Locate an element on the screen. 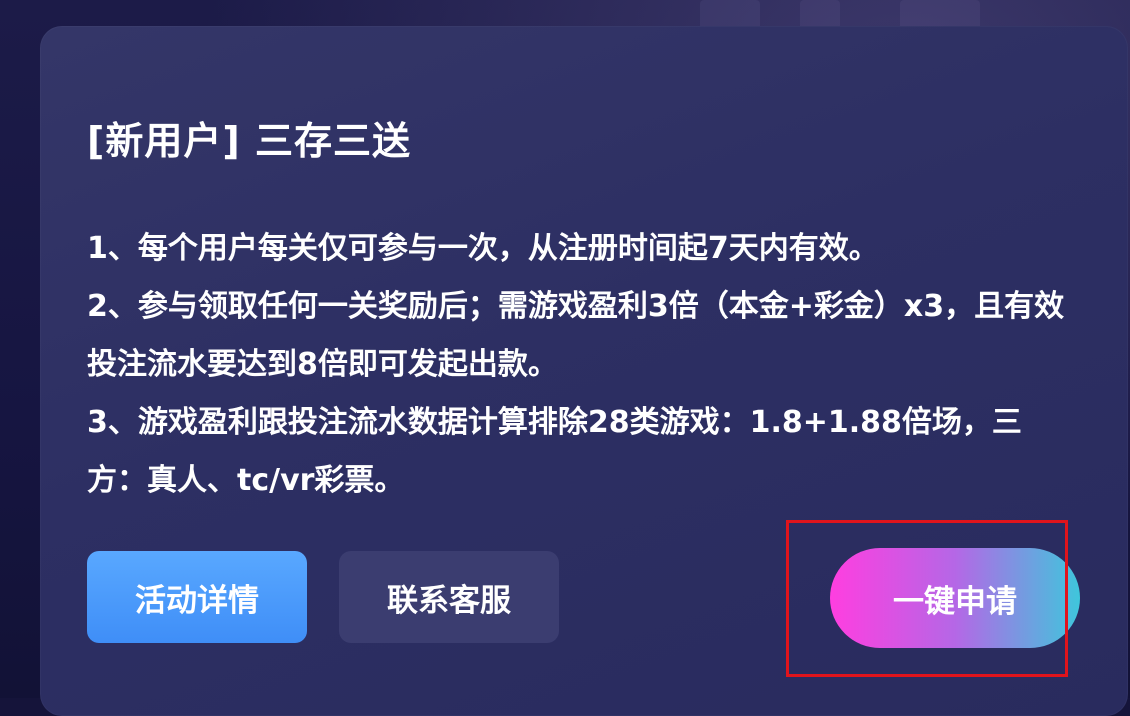  promotion-title: [新用户] 三存三送 is located at coordinates (249, 141).